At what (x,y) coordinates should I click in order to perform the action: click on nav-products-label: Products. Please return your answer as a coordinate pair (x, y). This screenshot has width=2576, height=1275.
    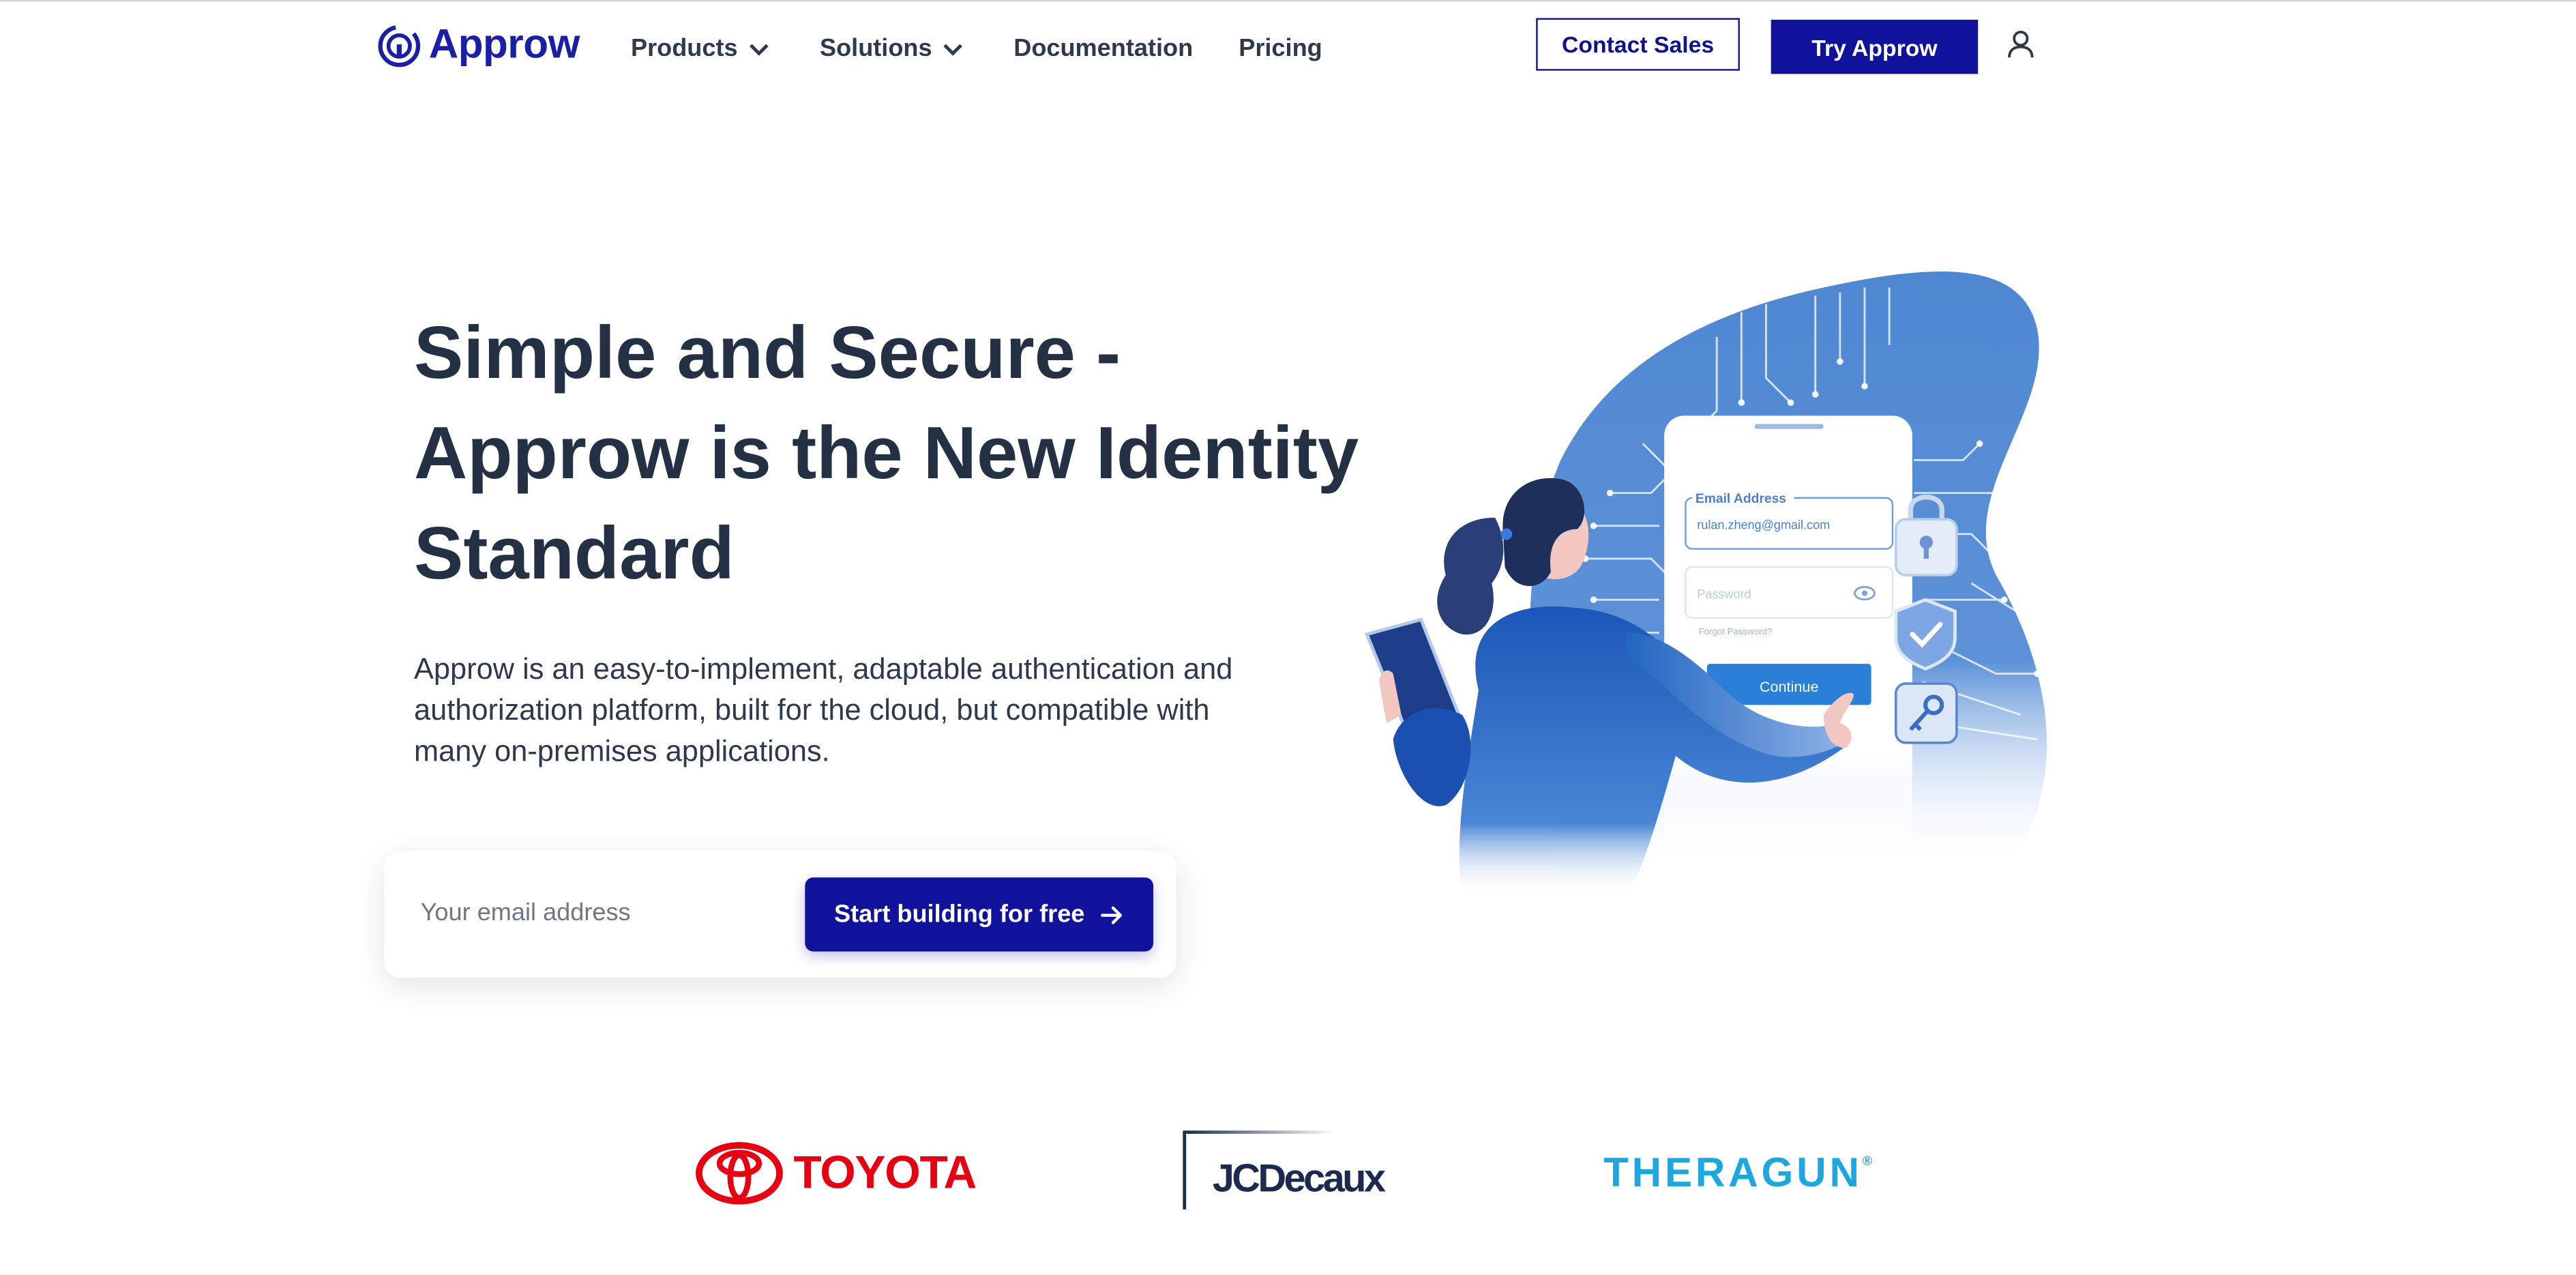
    Looking at the image, I should click on (684, 48).